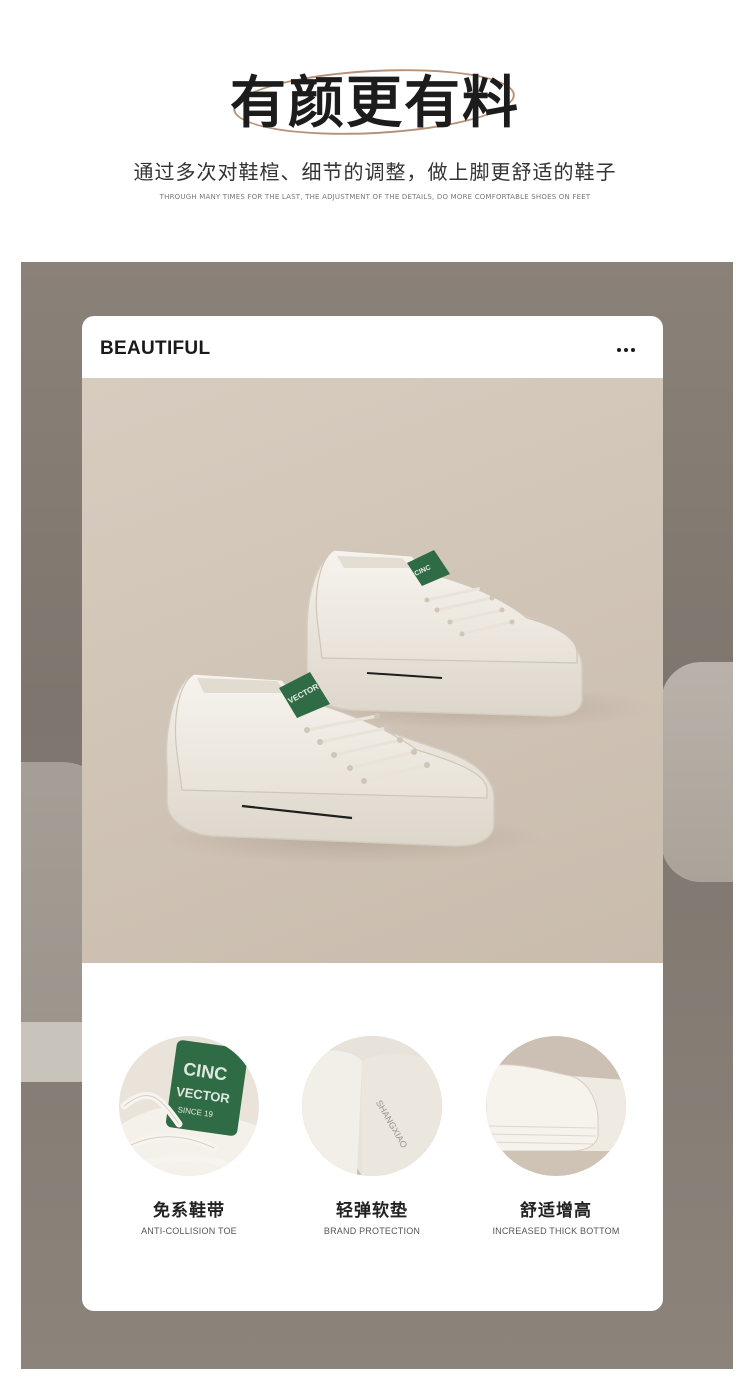 This screenshot has height=1393, width=750. Describe the element at coordinates (372, 1211) in the screenshot. I see `feature-name: 轻弹软垫` at that location.